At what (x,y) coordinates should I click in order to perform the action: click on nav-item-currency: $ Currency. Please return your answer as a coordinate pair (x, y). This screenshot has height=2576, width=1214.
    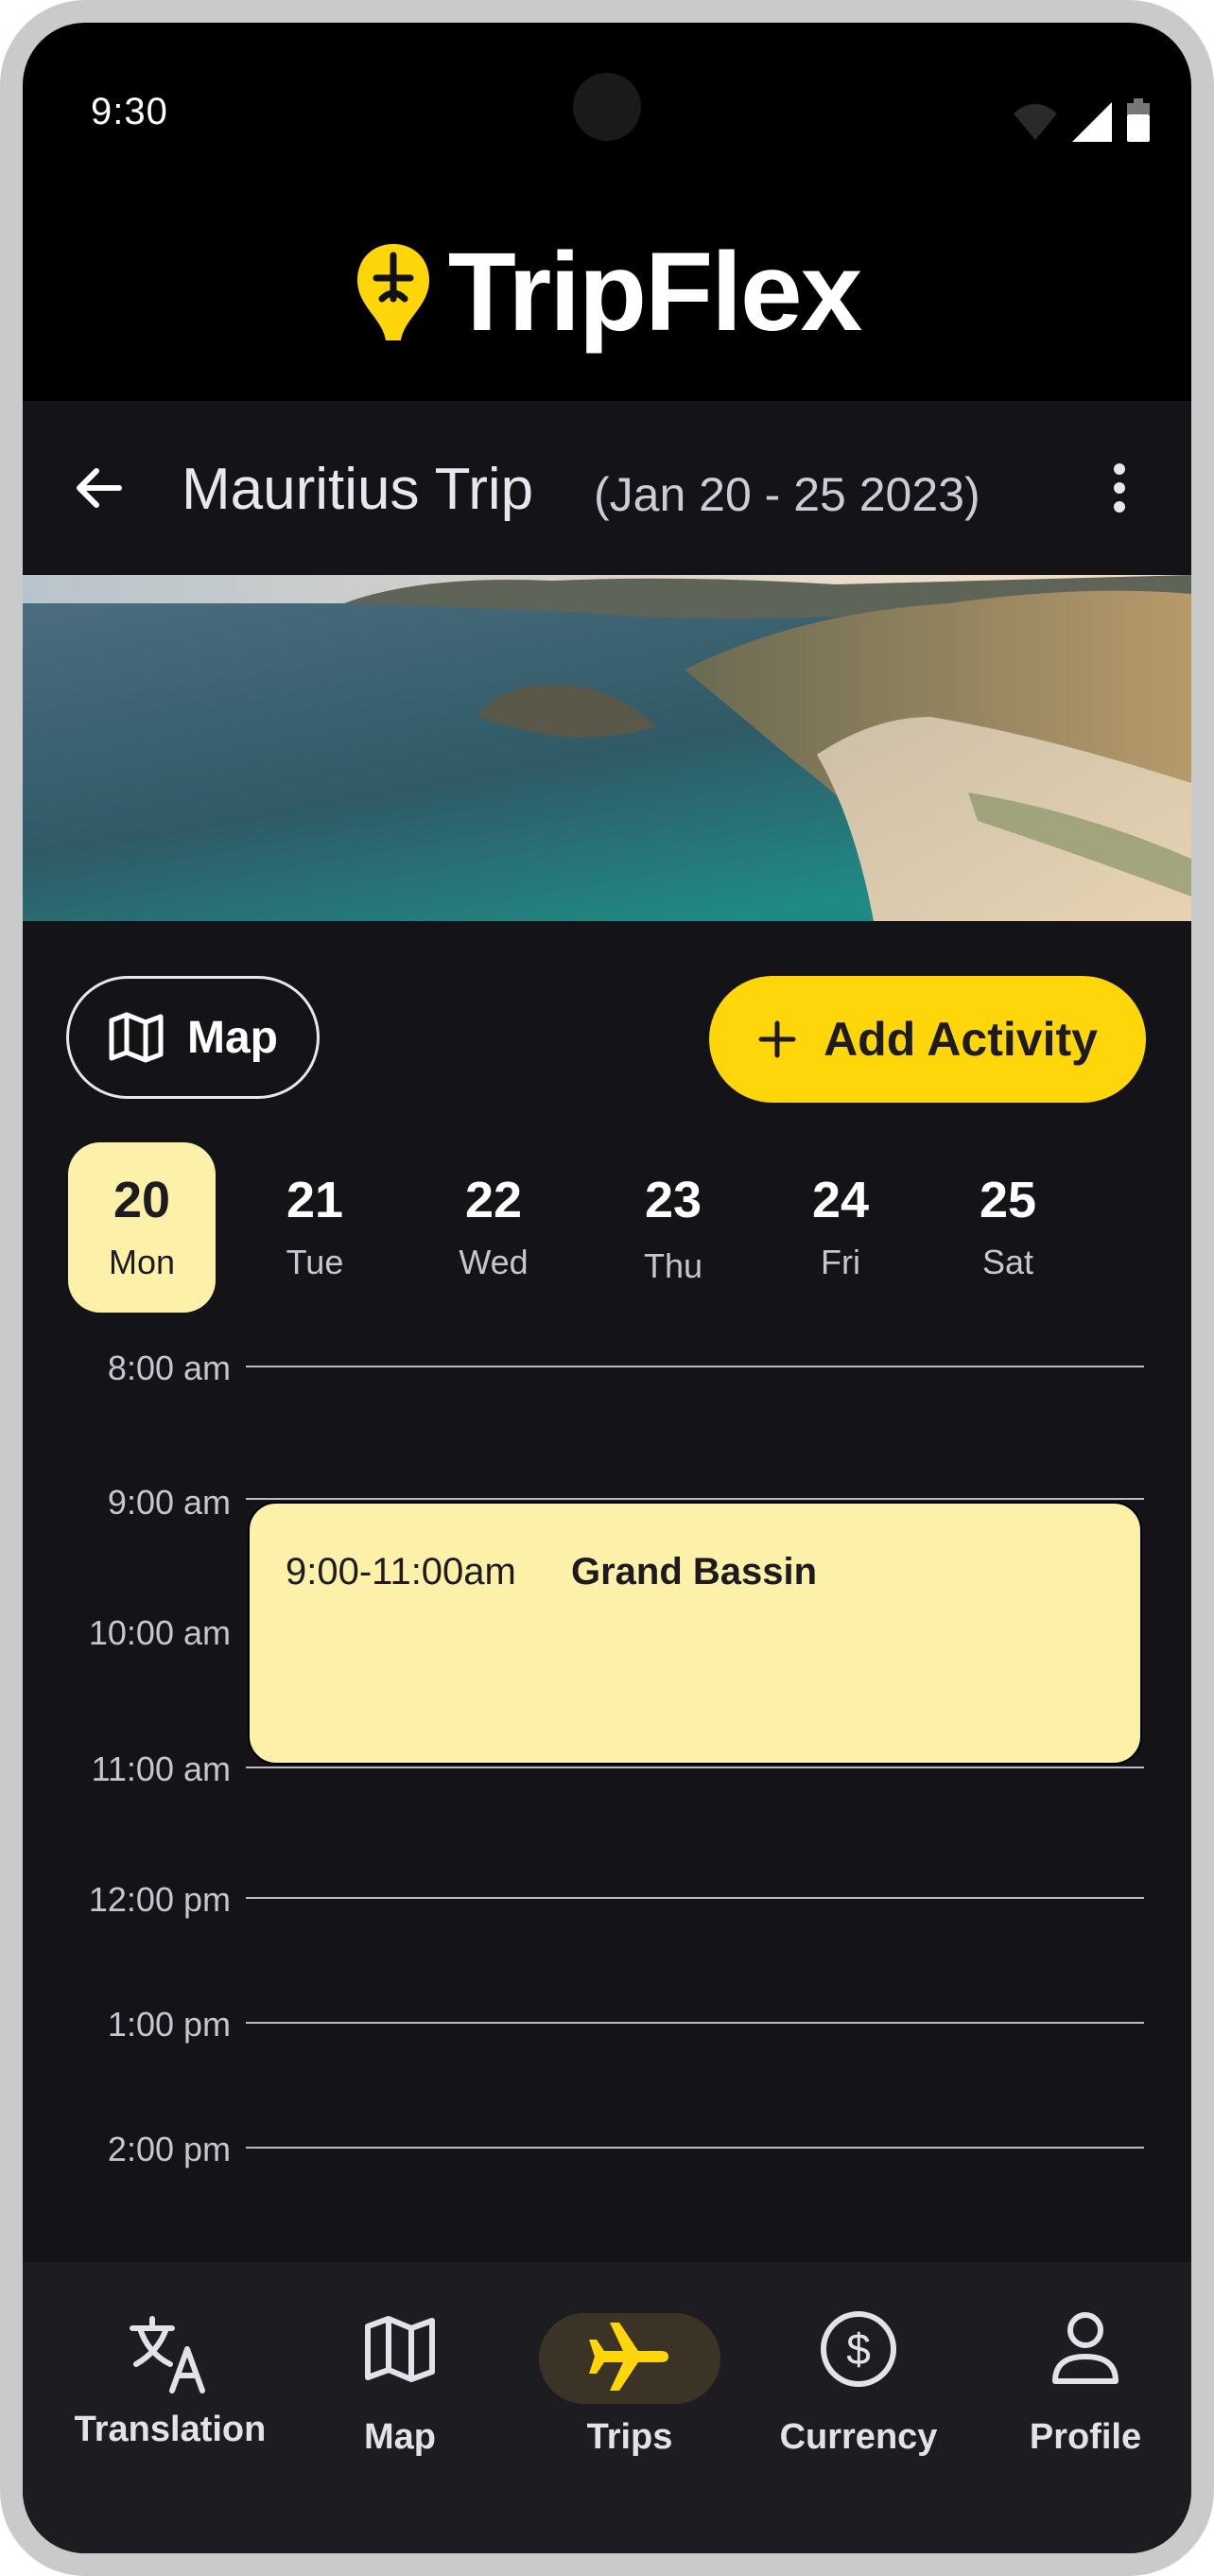
    Looking at the image, I should click on (858, 2359).